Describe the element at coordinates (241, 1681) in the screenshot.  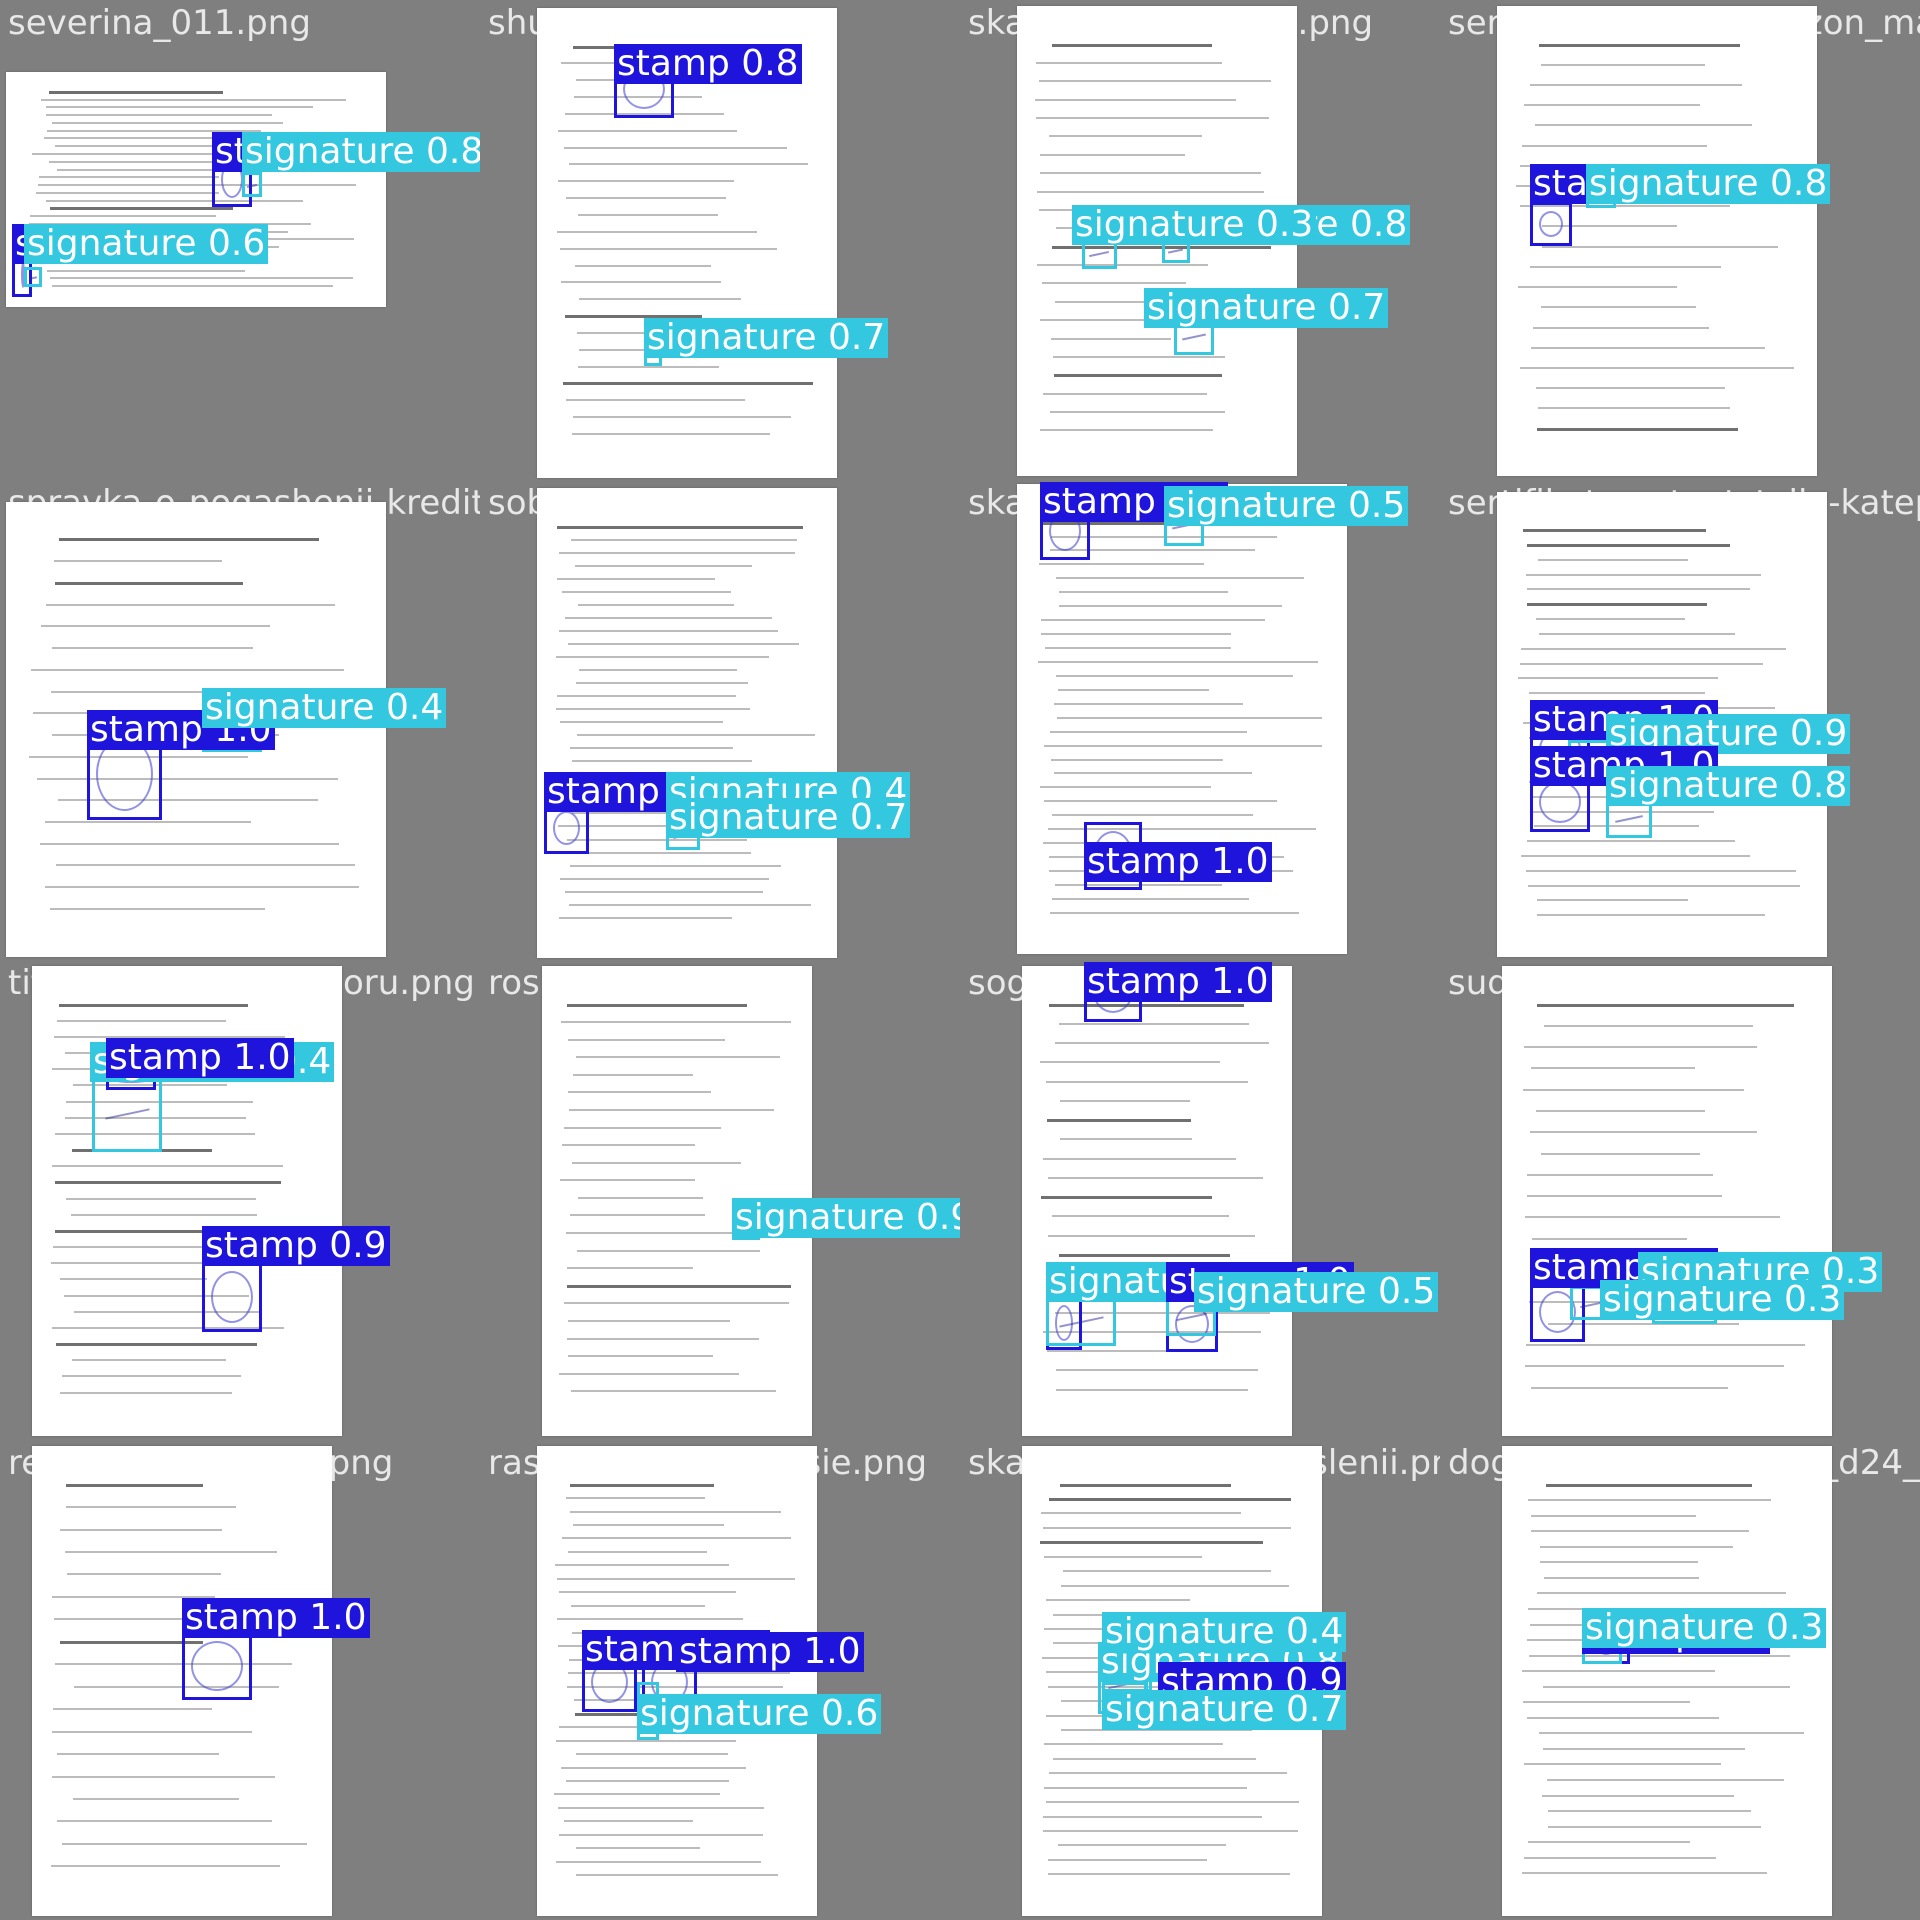
I see `mosaic-tile: reshenie-2017g. 0.png stamp 1.0` at that location.